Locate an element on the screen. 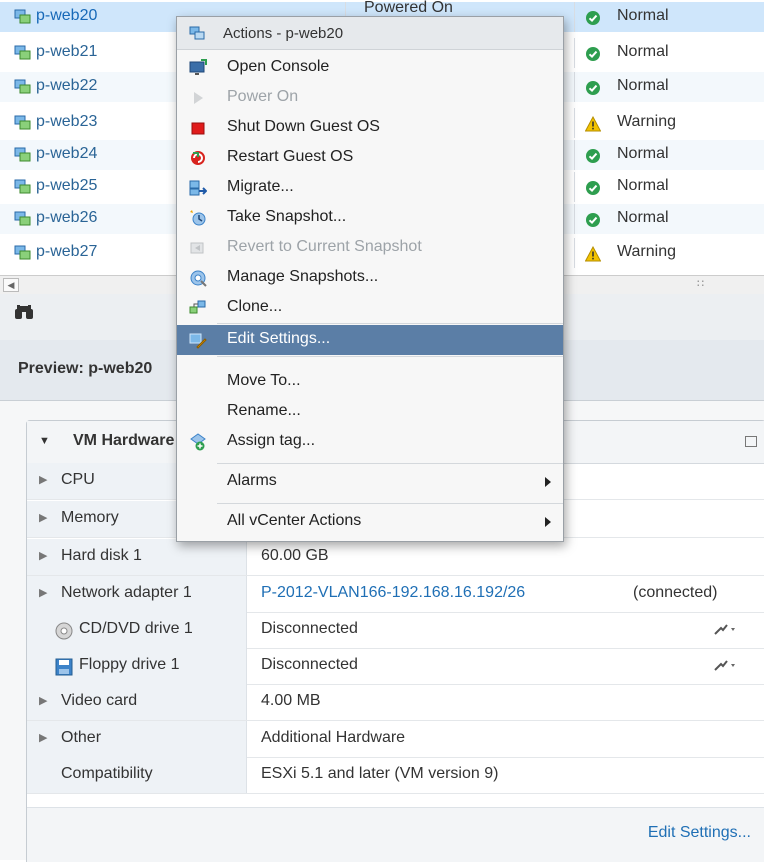 This screenshot has width=764, height=862. menu-item-alarms: Alarms is located at coordinates (370, 482).